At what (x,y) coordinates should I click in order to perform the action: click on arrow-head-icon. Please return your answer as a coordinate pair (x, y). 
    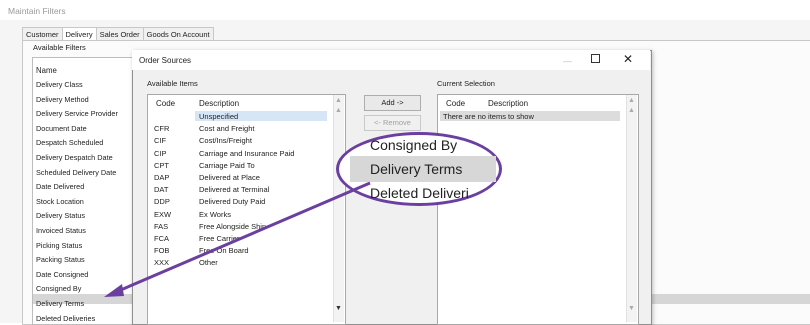
    Looking at the image, I should click on (114, 290).